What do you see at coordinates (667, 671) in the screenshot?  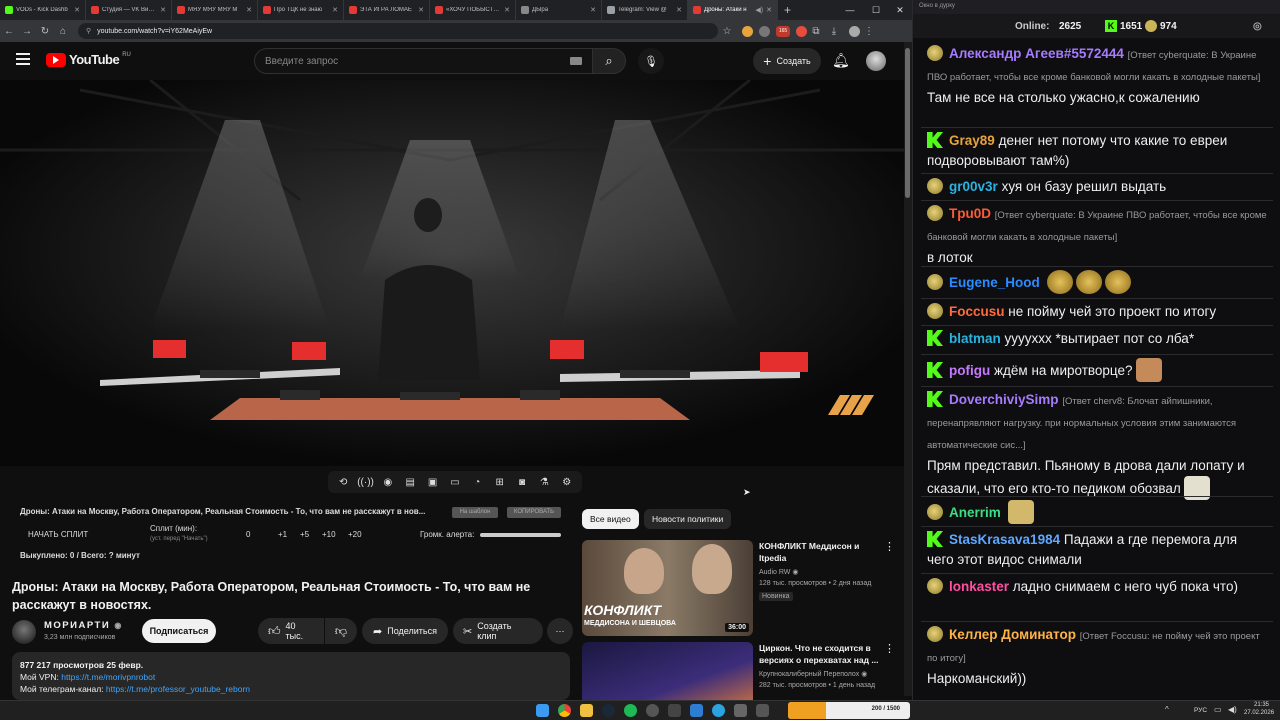 I see `video-thumbnail` at bounding box center [667, 671].